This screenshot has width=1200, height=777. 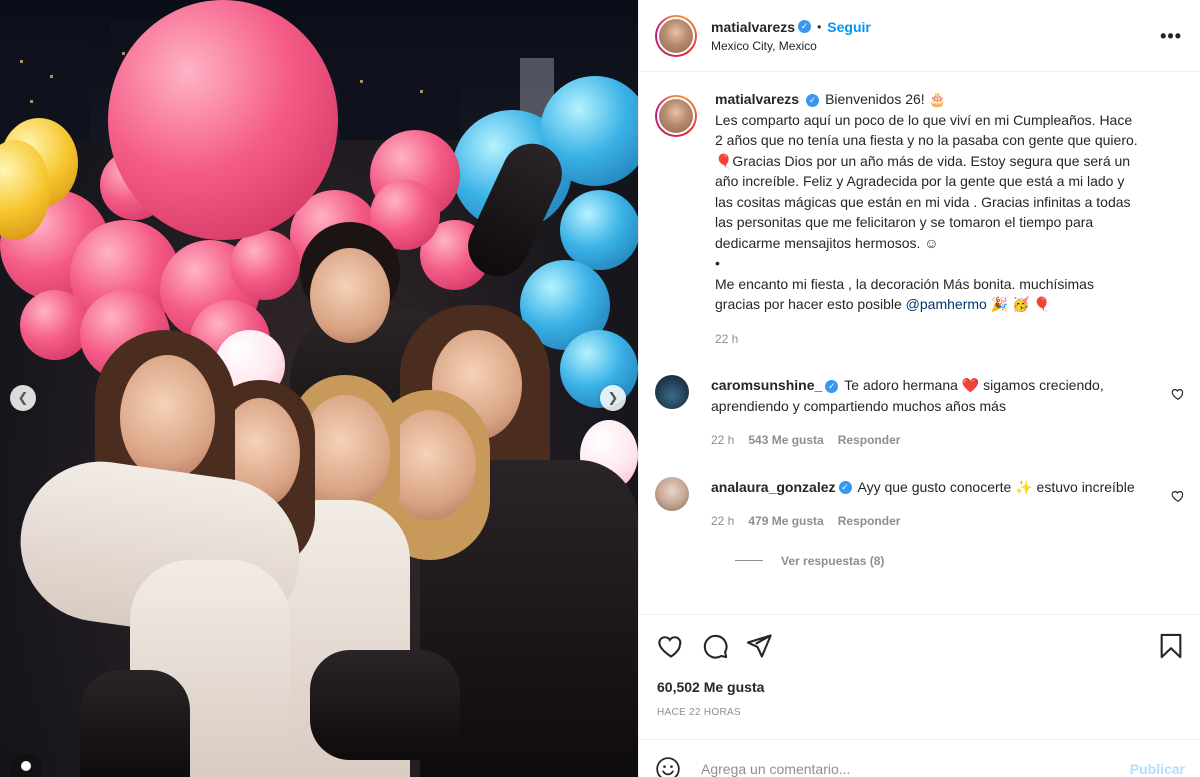 I want to click on view-replies-button: Ver respuestas (8), so click(x=960, y=561).